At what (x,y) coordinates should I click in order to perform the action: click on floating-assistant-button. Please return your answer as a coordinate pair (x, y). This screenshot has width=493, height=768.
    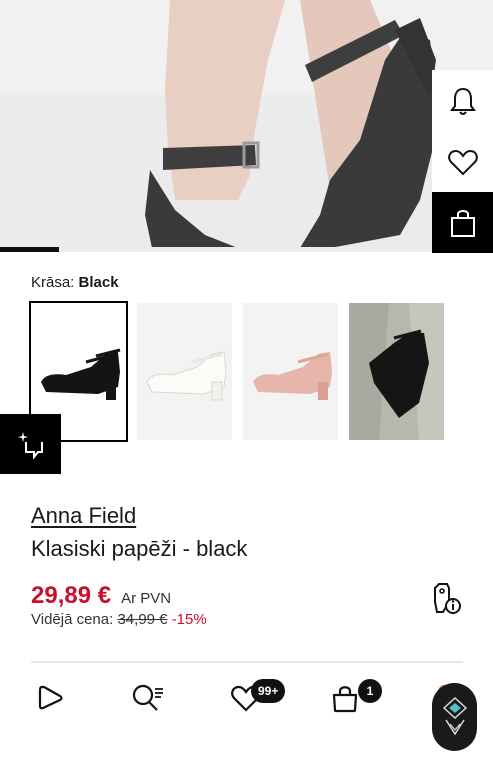
    Looking at the image, I should click on (454, 717).